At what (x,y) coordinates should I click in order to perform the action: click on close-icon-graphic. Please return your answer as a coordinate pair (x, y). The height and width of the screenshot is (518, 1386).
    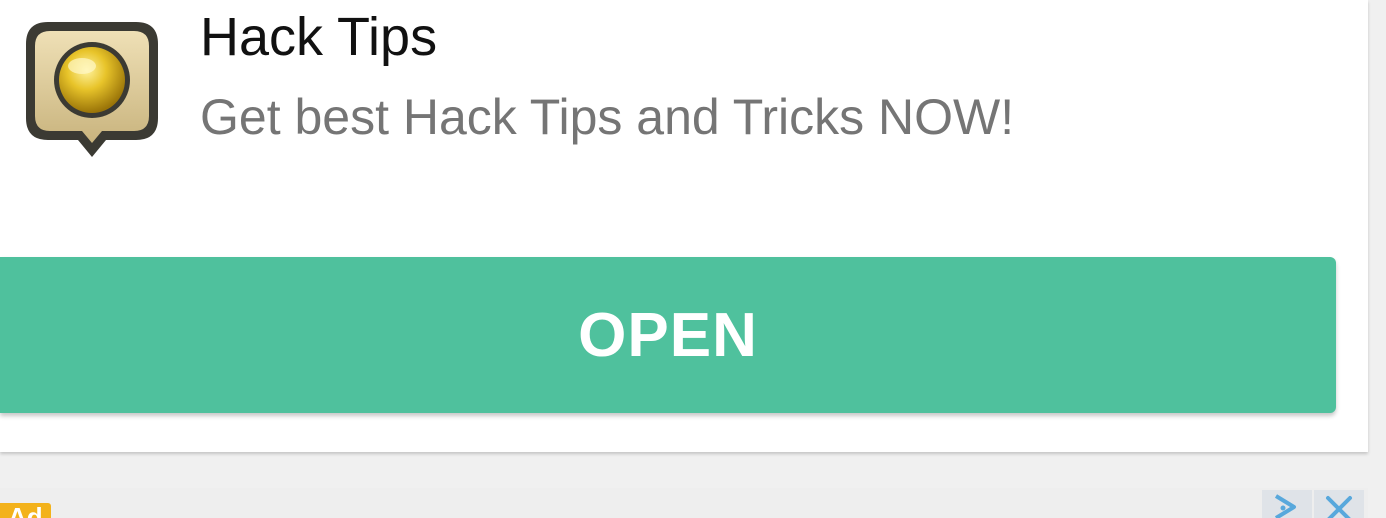
    Looking at the image, I should click on (1339, 507).